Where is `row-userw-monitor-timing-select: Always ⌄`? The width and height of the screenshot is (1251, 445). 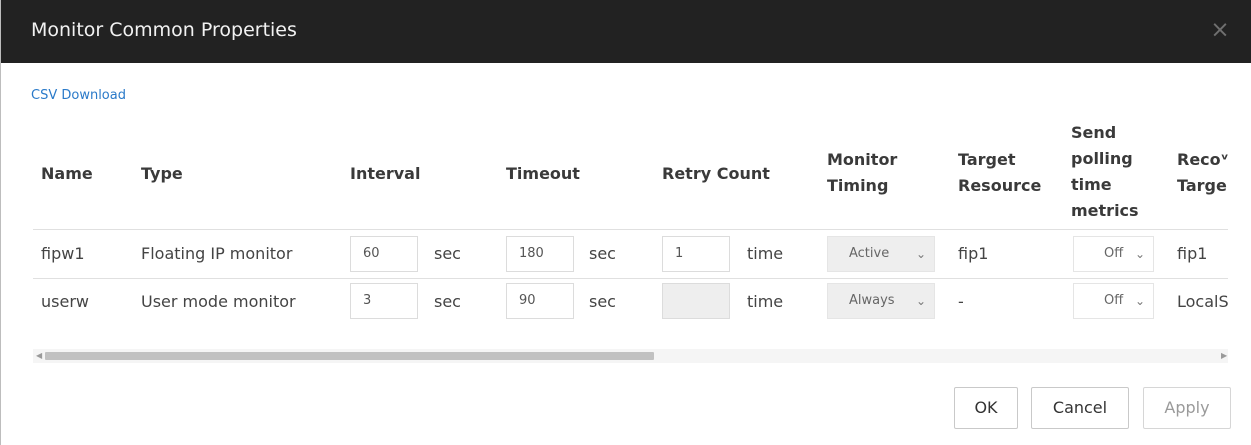
row-userw-monitor-timing-select: Always ⌄ is located at coordinates (881, 301).